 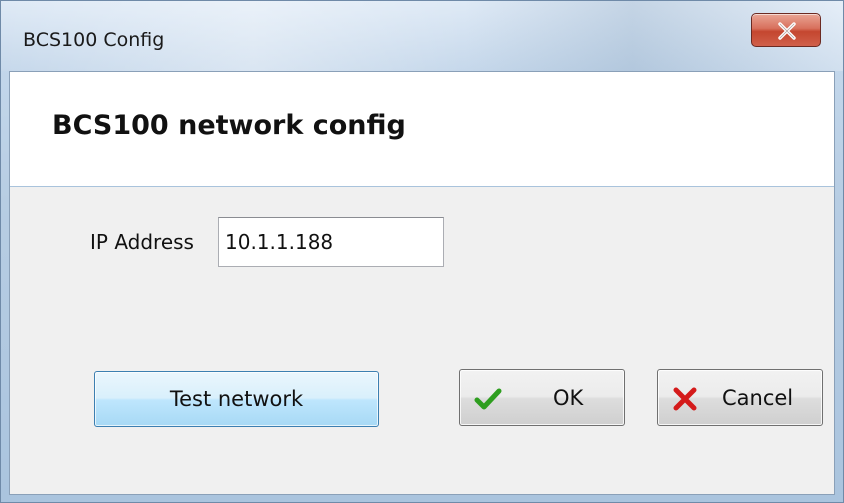 I want to click on checkmark-icon, so click(x=488, y=401).